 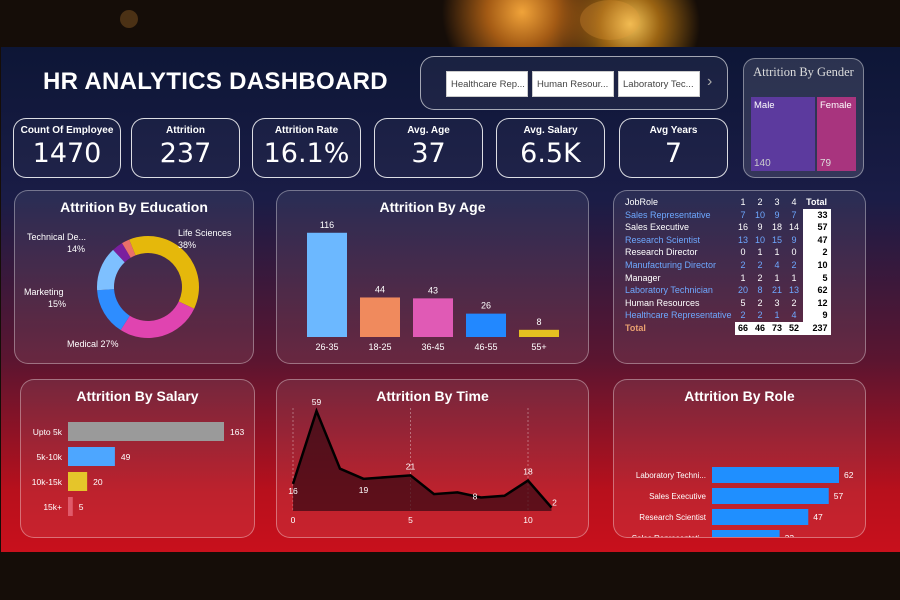 I want to click on male-label: Male, so click(x=764, y=105).